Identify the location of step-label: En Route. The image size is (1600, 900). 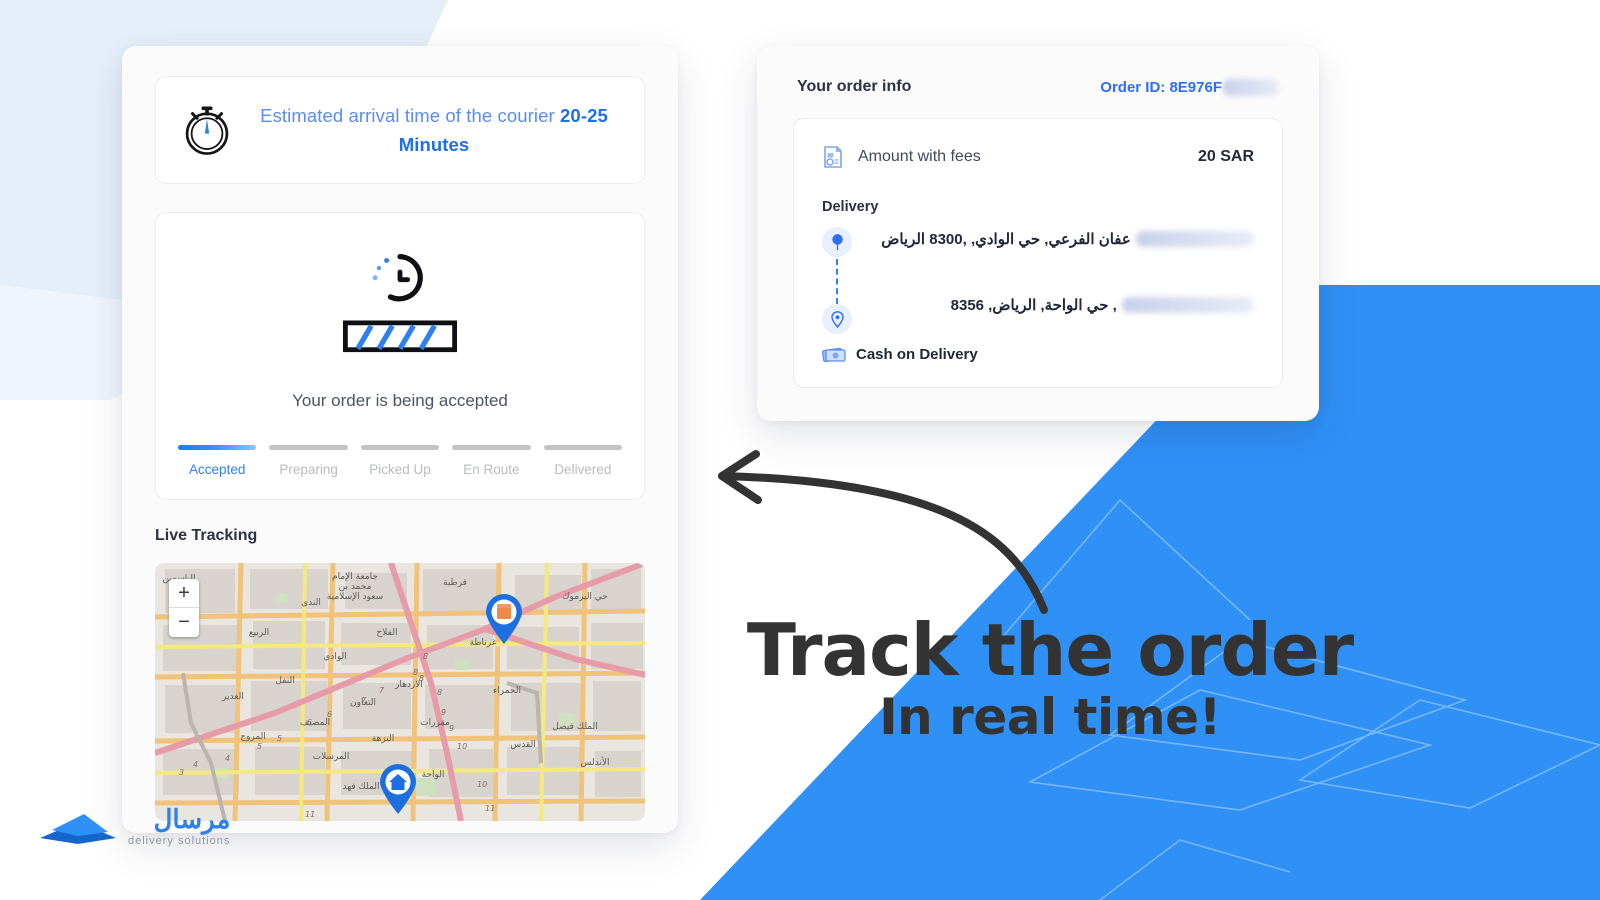
(491, 469).